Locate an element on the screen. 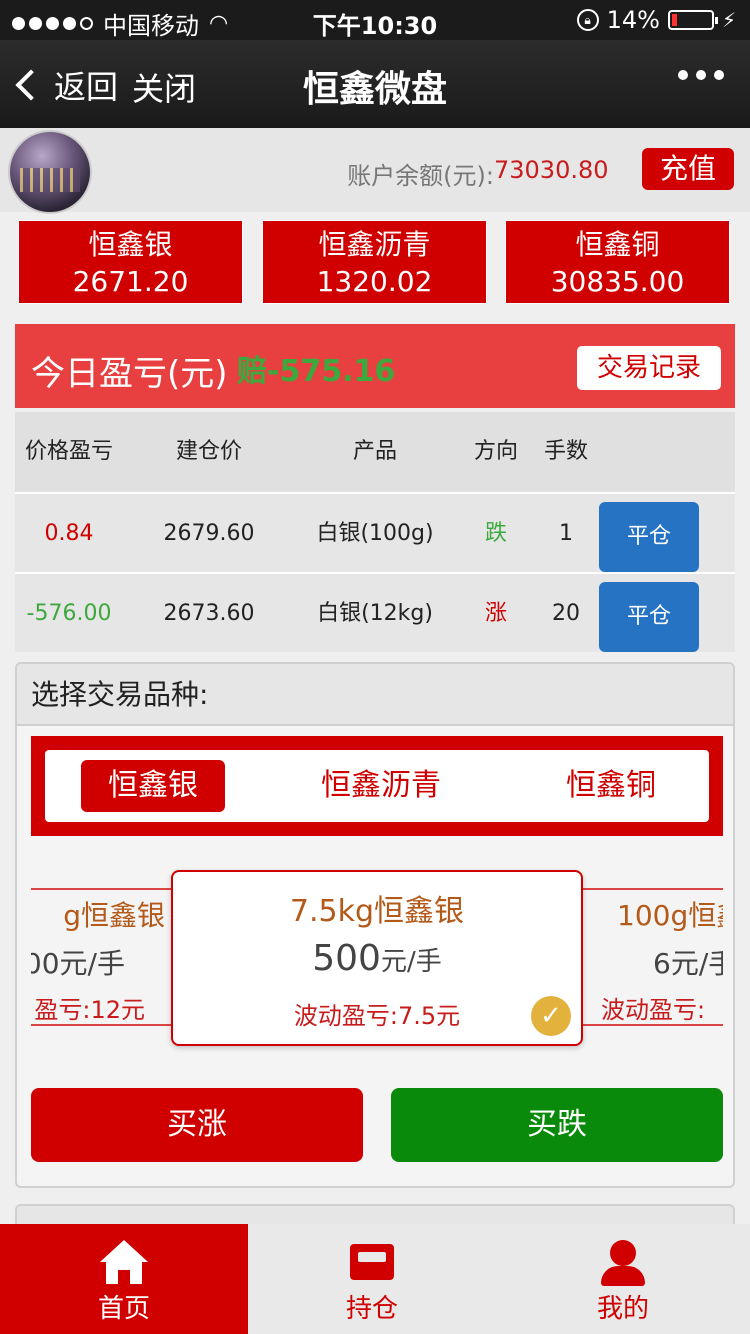 This screenshot has height=1334, width=750. status-right: 🔒︎ 14% ⚡︎ is located at coordinates (656, 20).